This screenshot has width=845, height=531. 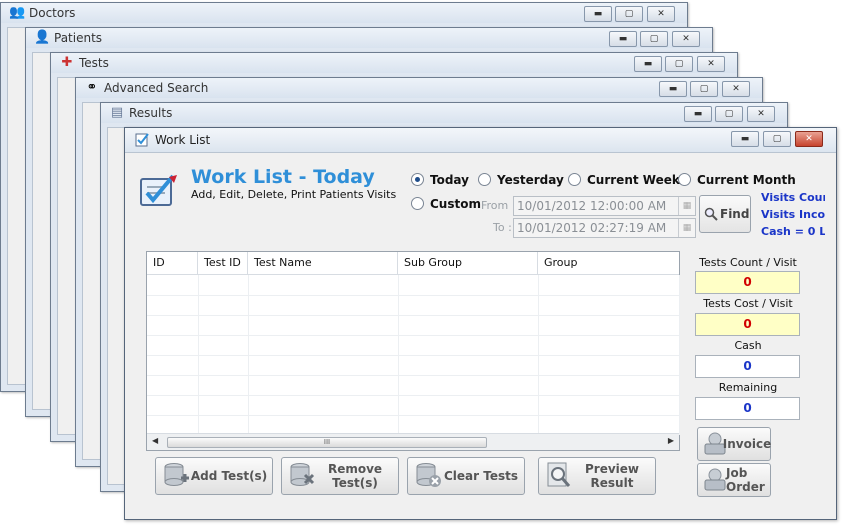 I want to click on job-order-label: Job Order, so click(x=745, y=480).